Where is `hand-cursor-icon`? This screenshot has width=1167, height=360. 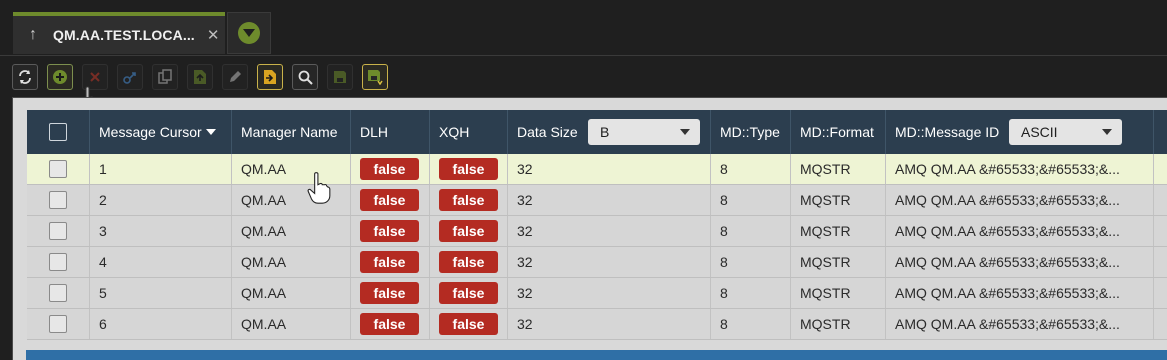 hand-cursor-icon is located at coordinates (319, 188).